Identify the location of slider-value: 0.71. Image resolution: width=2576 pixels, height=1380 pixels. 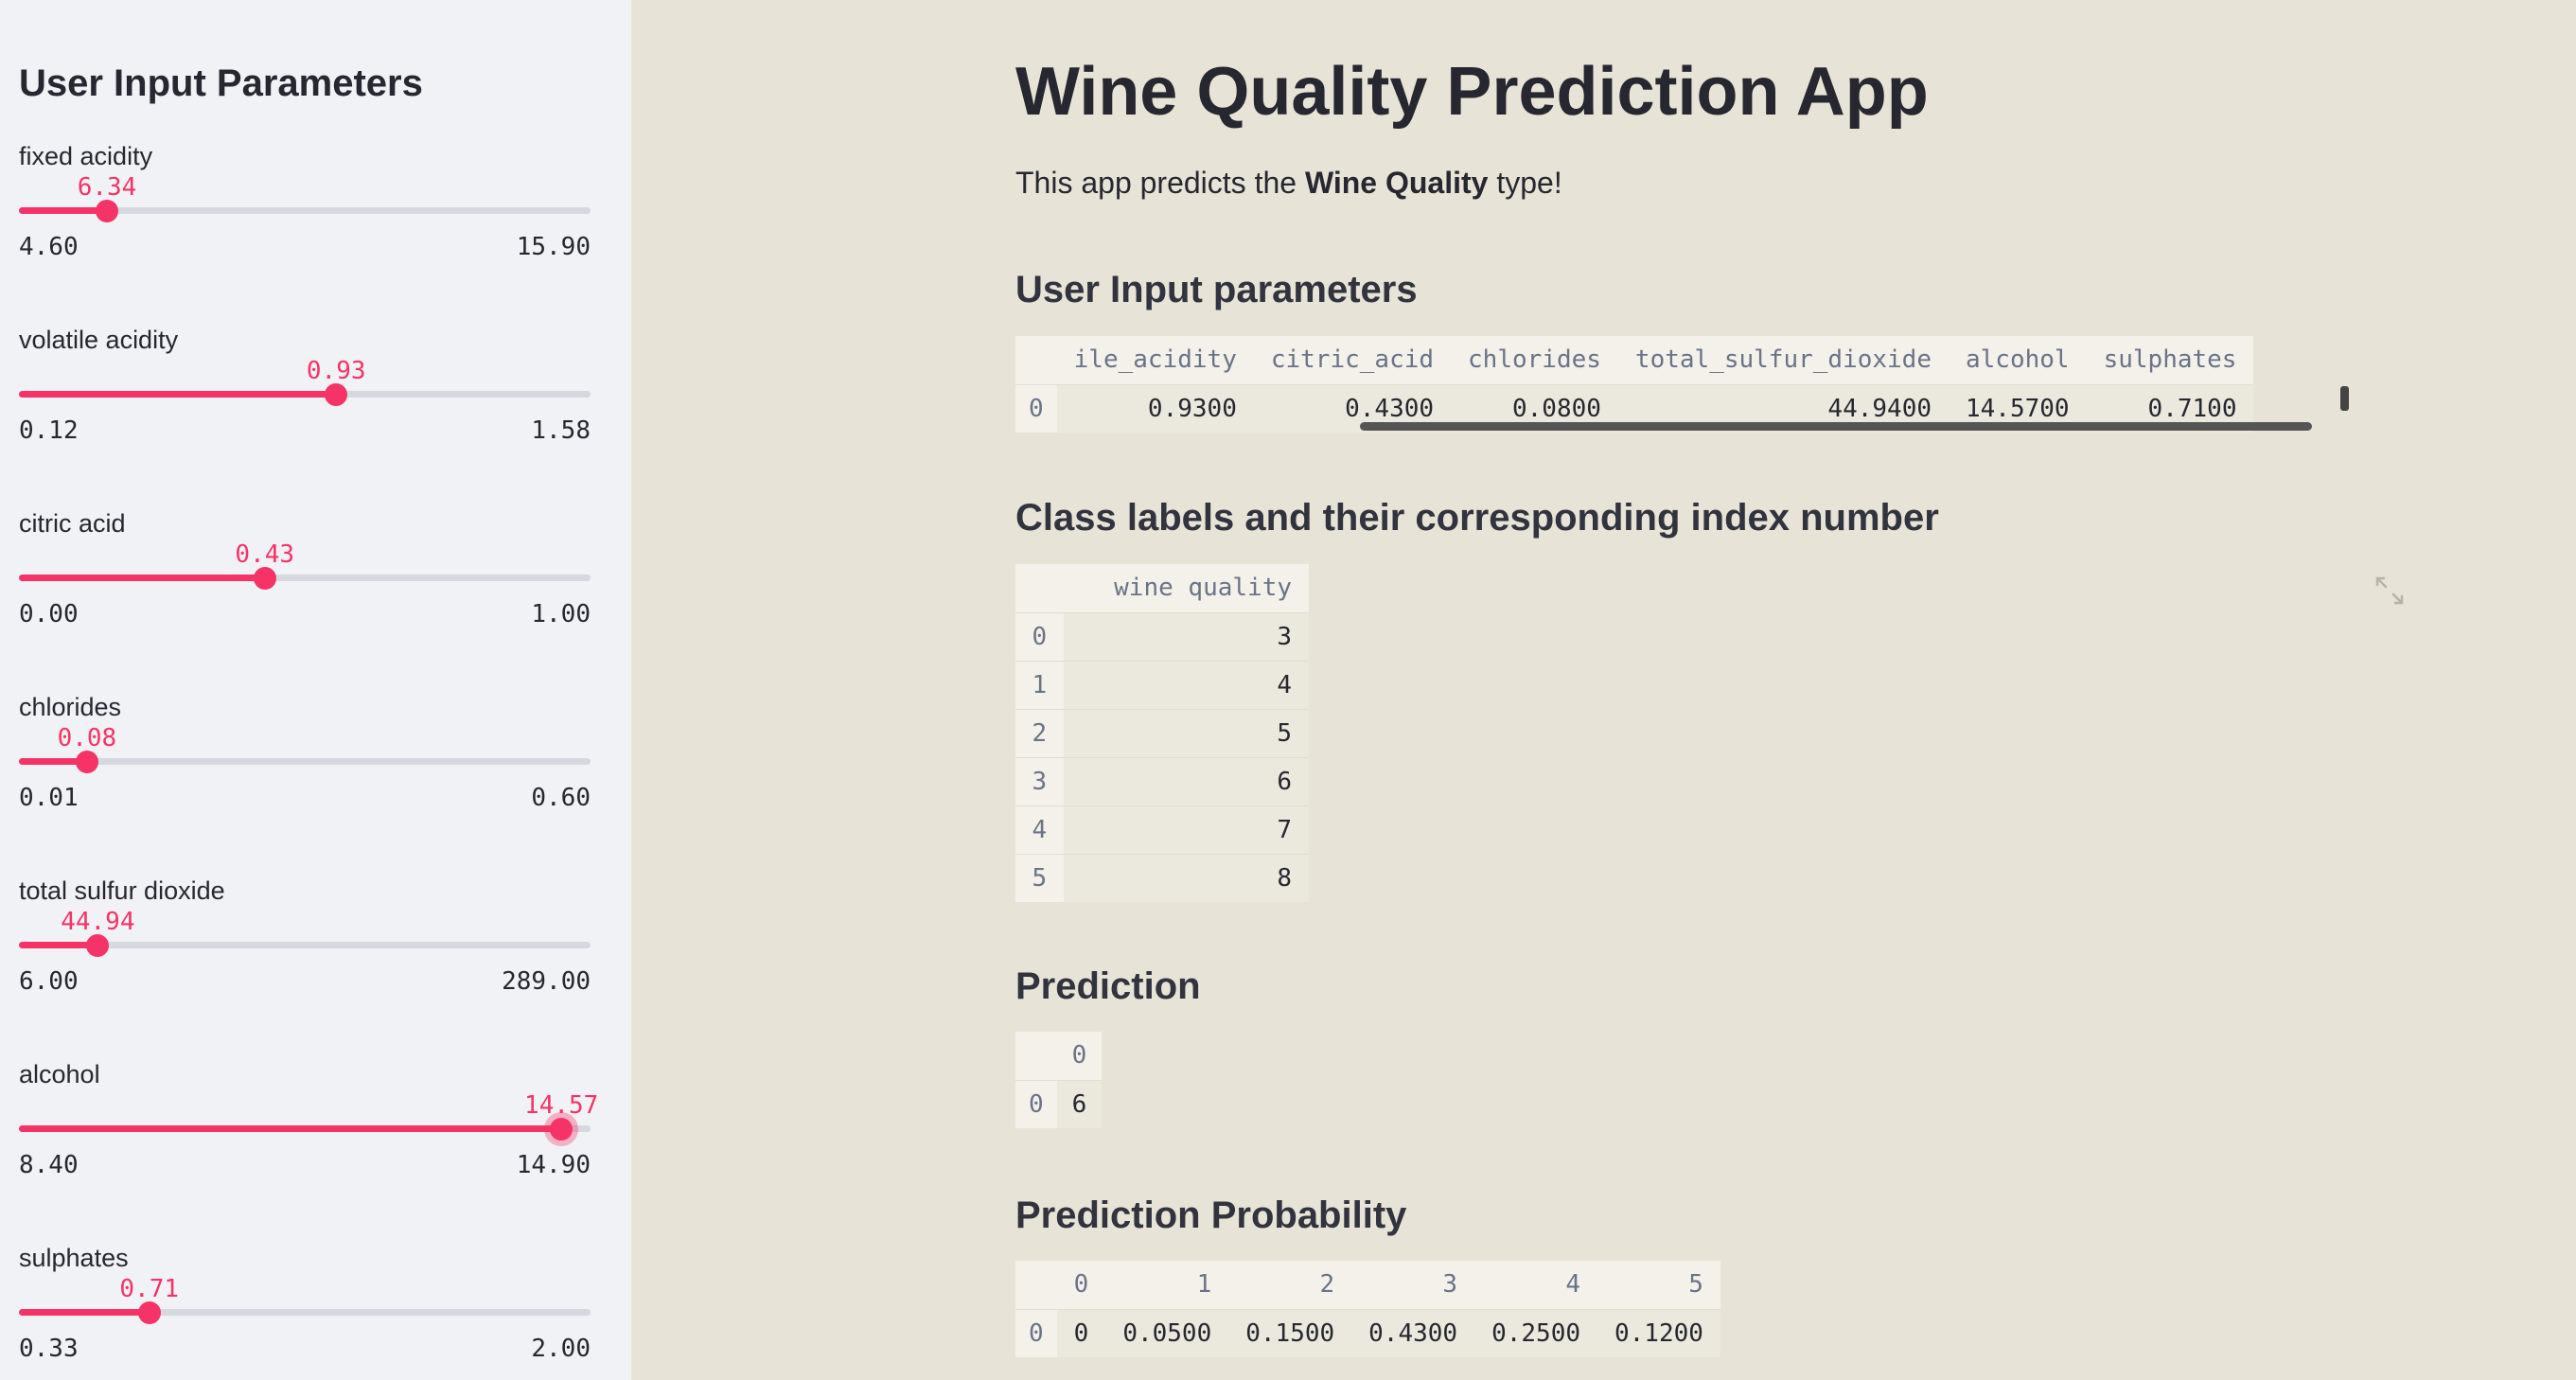
(149, 1289).